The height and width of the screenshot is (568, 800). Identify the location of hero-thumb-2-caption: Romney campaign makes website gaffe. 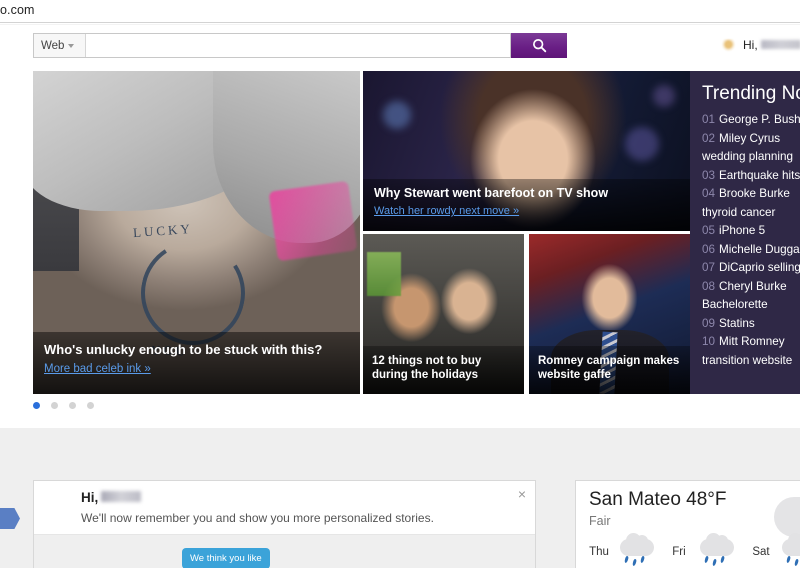
(609, 370).